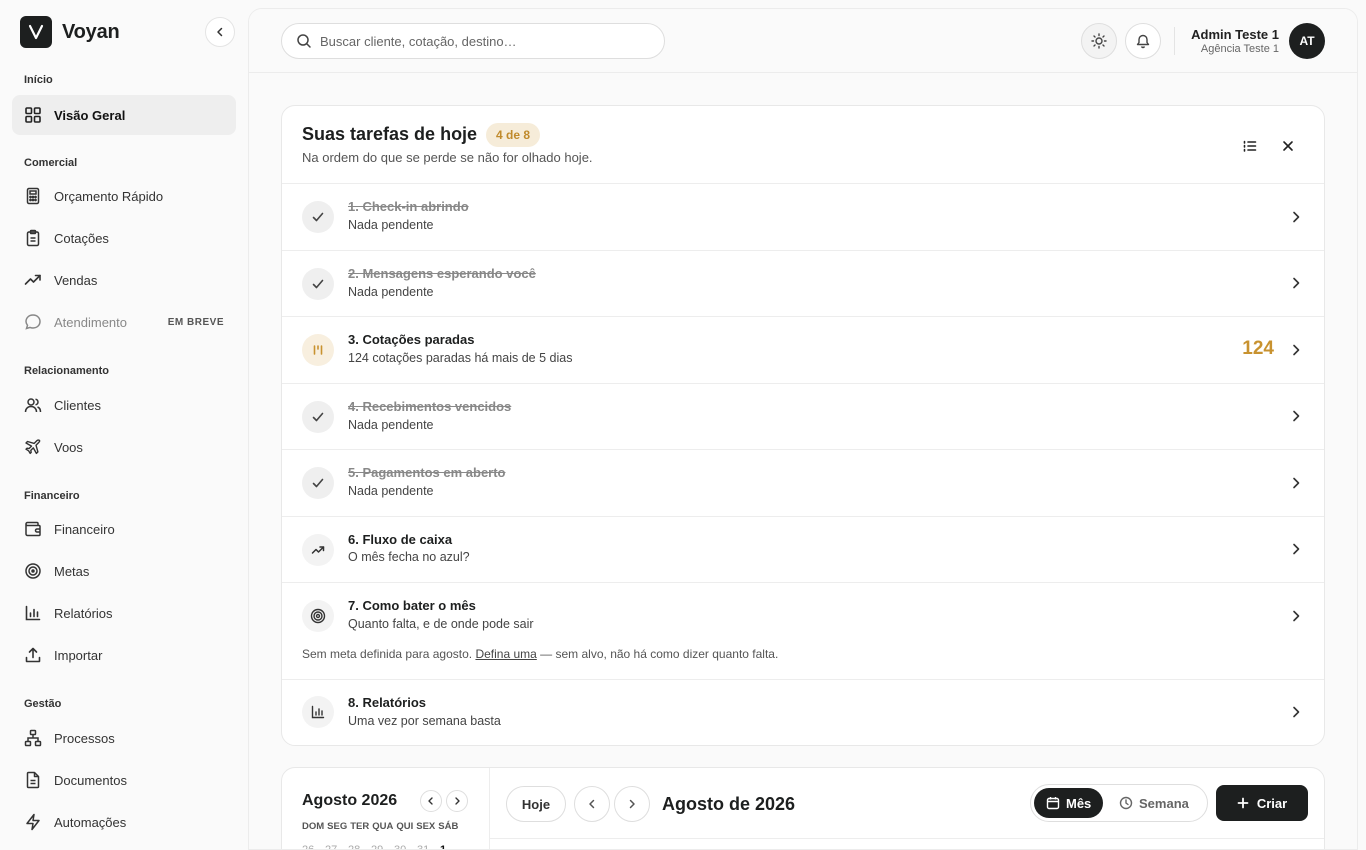 The height and width of the screenshot is (850, 1366). I want to click on view-week-button: Semana, so click(1154, 803).